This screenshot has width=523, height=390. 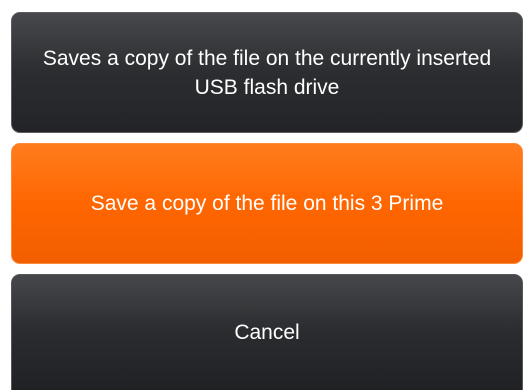 I want to click on cancel-label: Cancel, so click(x=267, y=332).